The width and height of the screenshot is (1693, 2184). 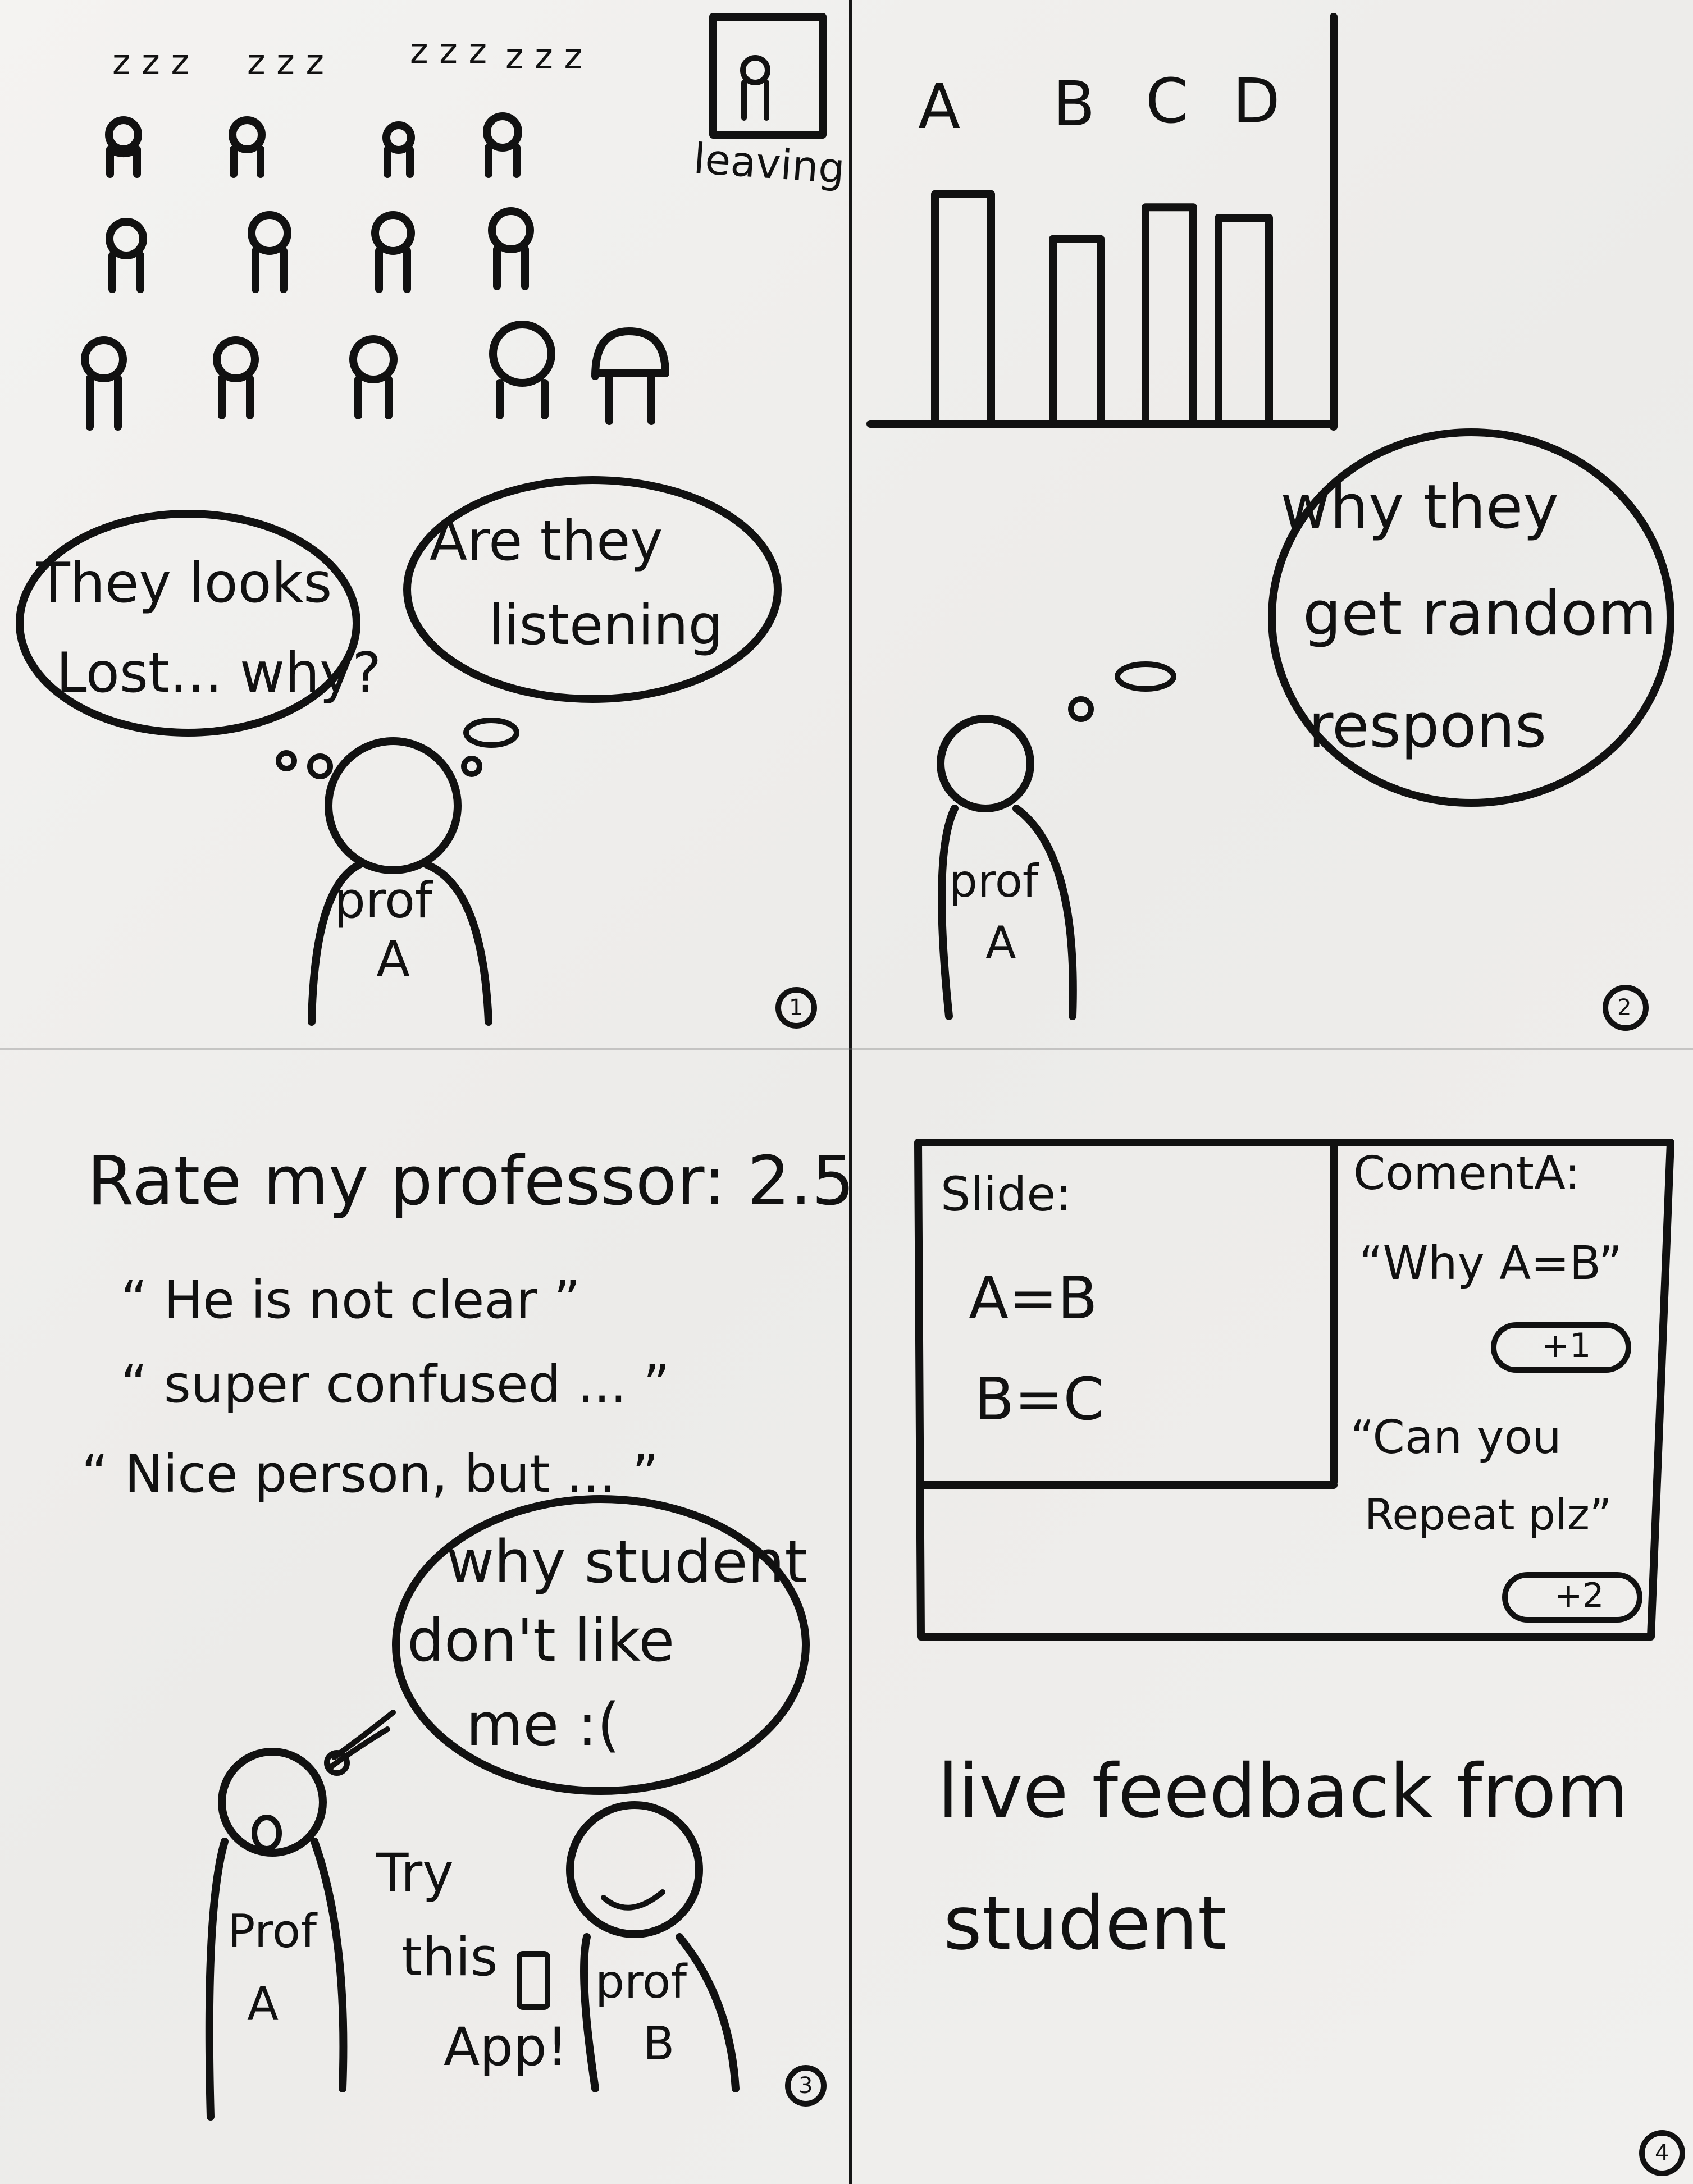 I want to click on try-text: Try, so click(x=415, y=1873).